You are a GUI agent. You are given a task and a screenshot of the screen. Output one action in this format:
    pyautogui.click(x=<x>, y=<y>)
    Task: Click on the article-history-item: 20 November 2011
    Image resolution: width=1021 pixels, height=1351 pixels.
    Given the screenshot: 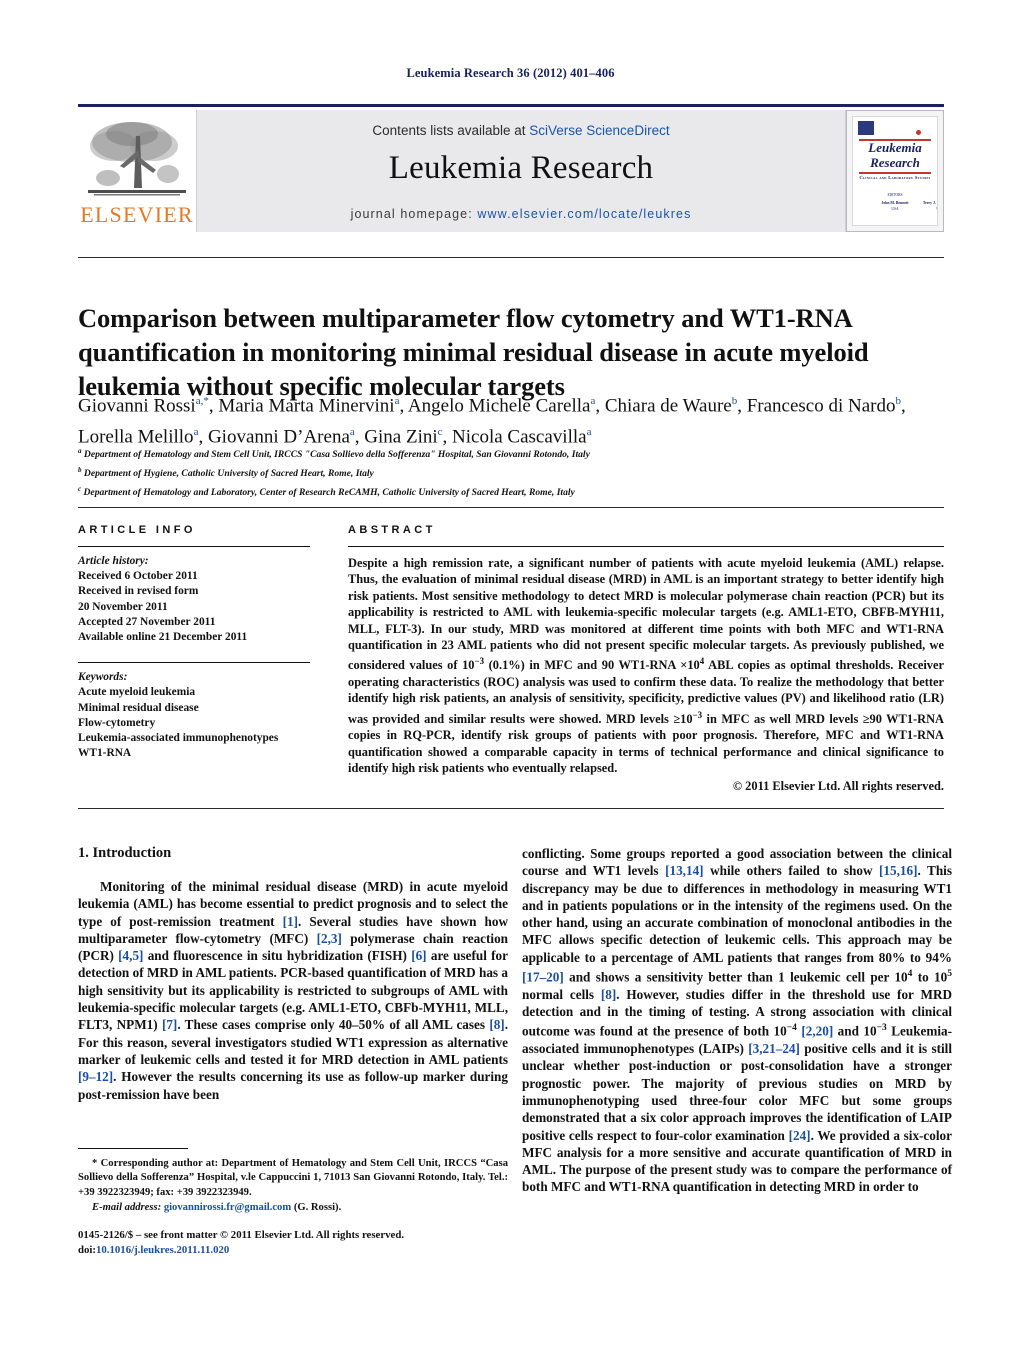 What is the action you would take?
    pyautogui.click(x=123, y=606)
    